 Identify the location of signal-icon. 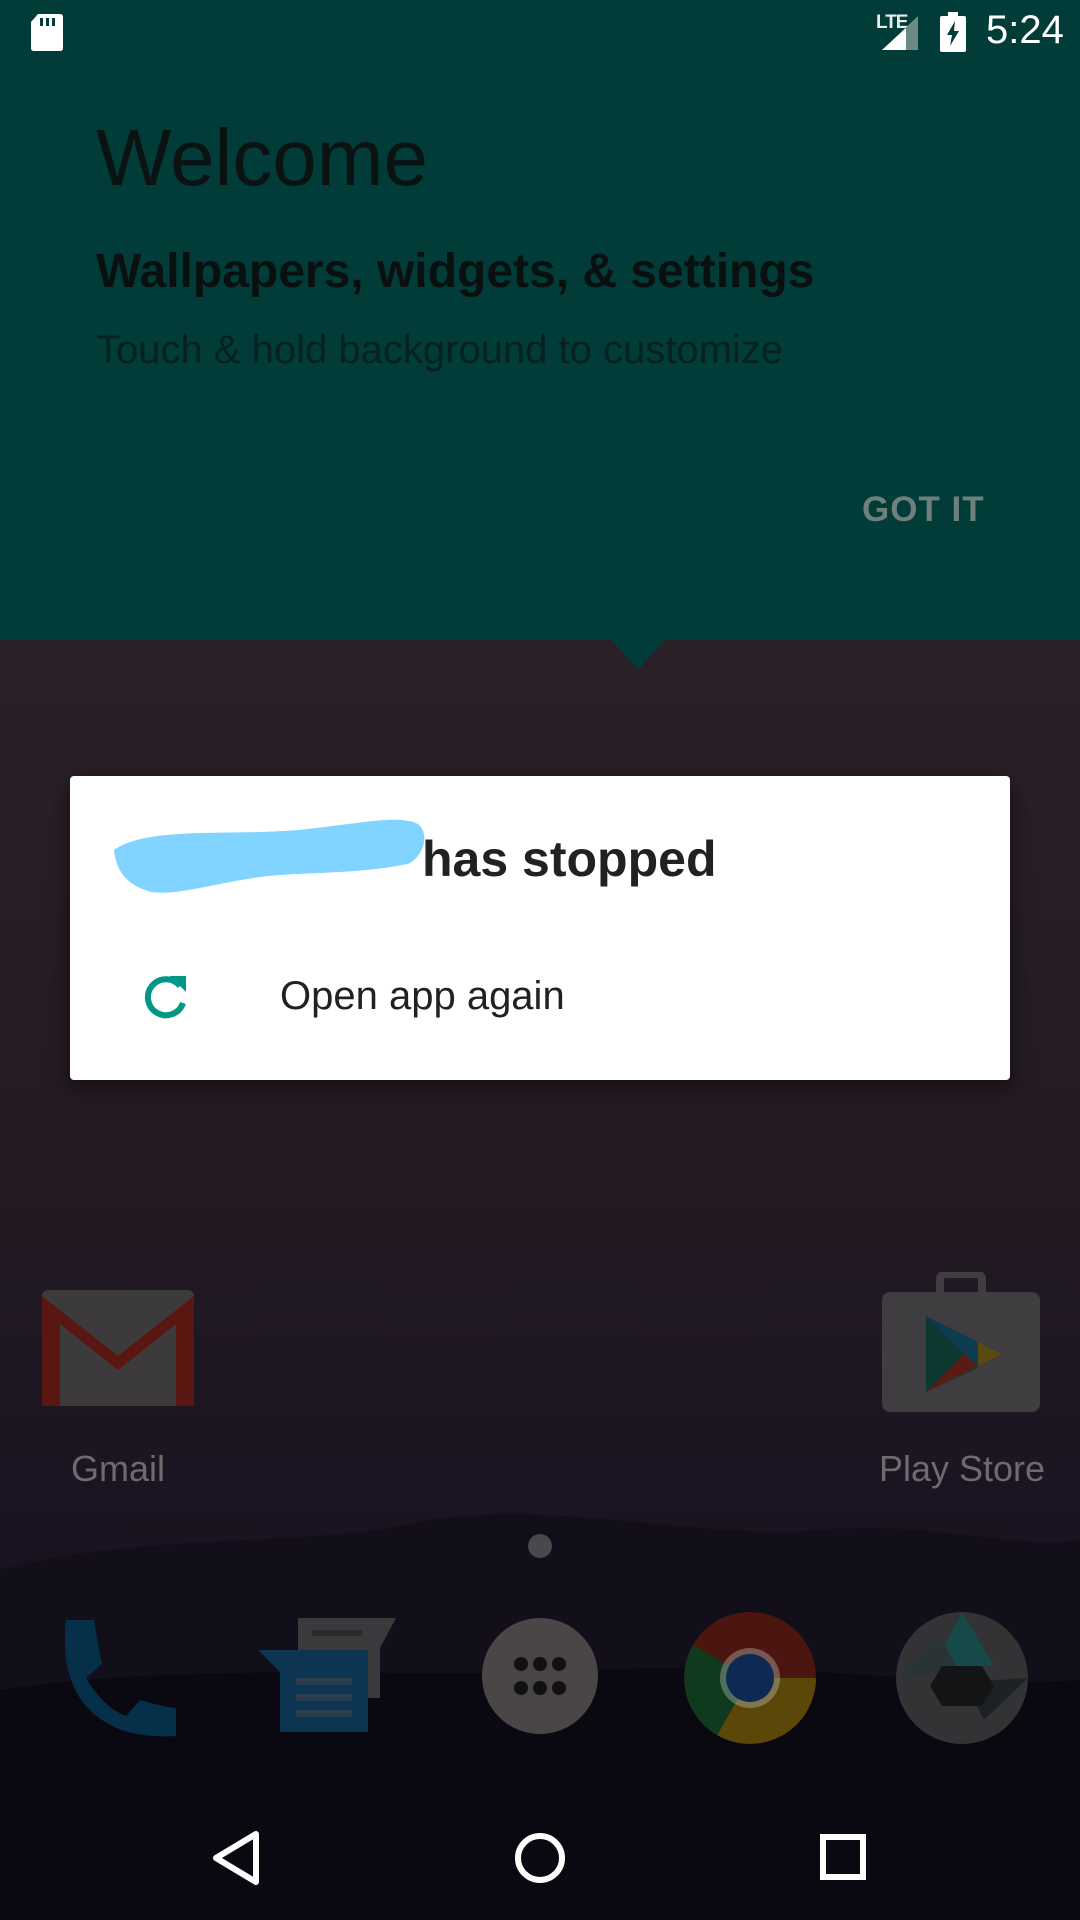
(900, 33).